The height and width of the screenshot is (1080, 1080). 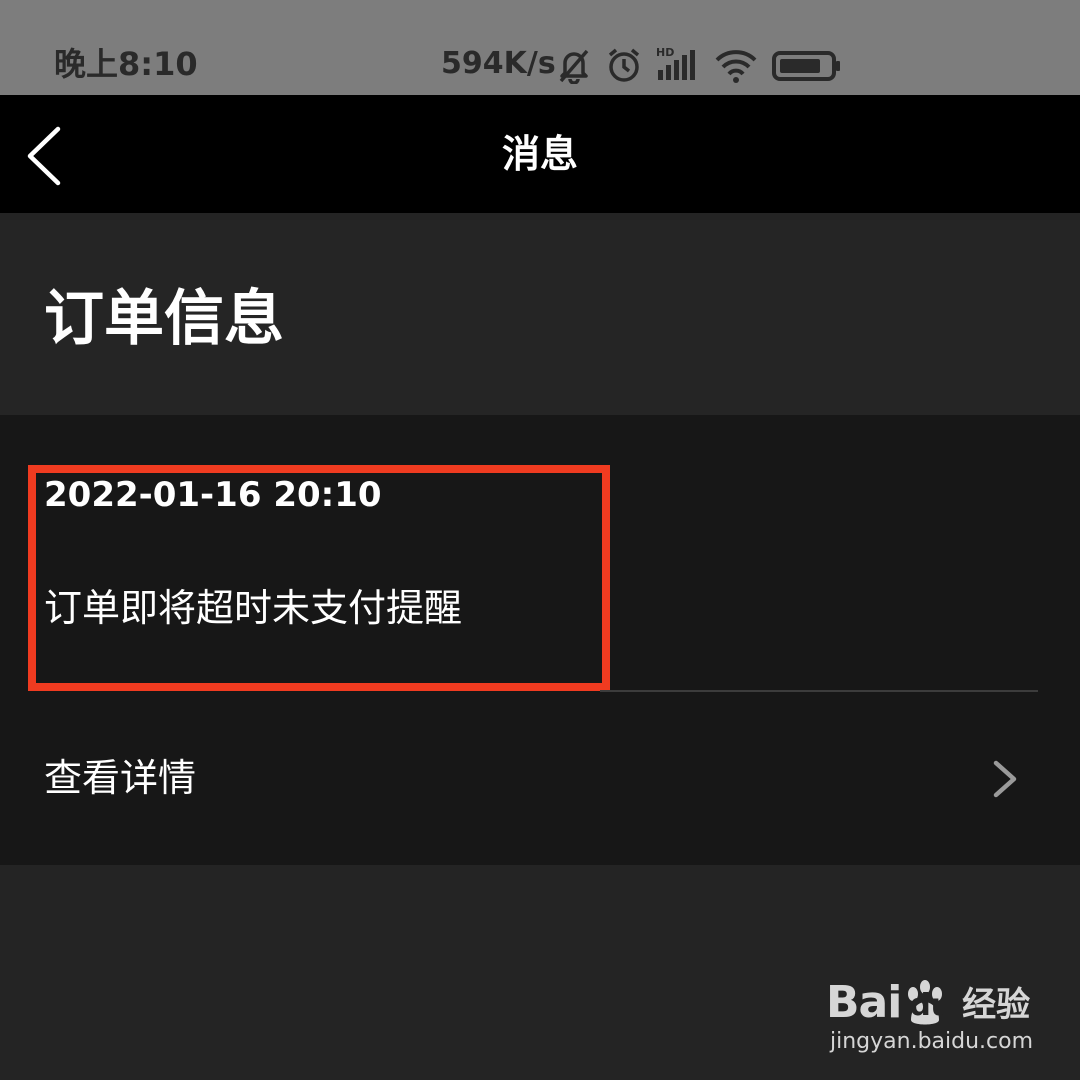 I want to click on status-time: 晚上8:10, so click(x=126, y=64).